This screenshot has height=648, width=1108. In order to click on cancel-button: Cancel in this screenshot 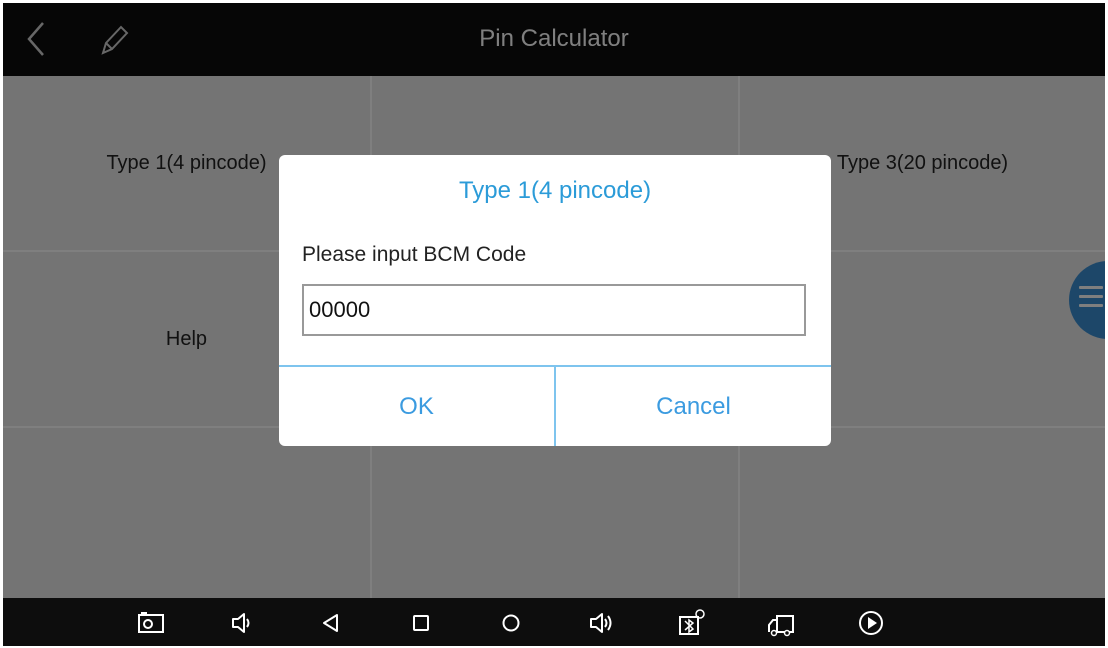, I will do `click(693, 406)`.